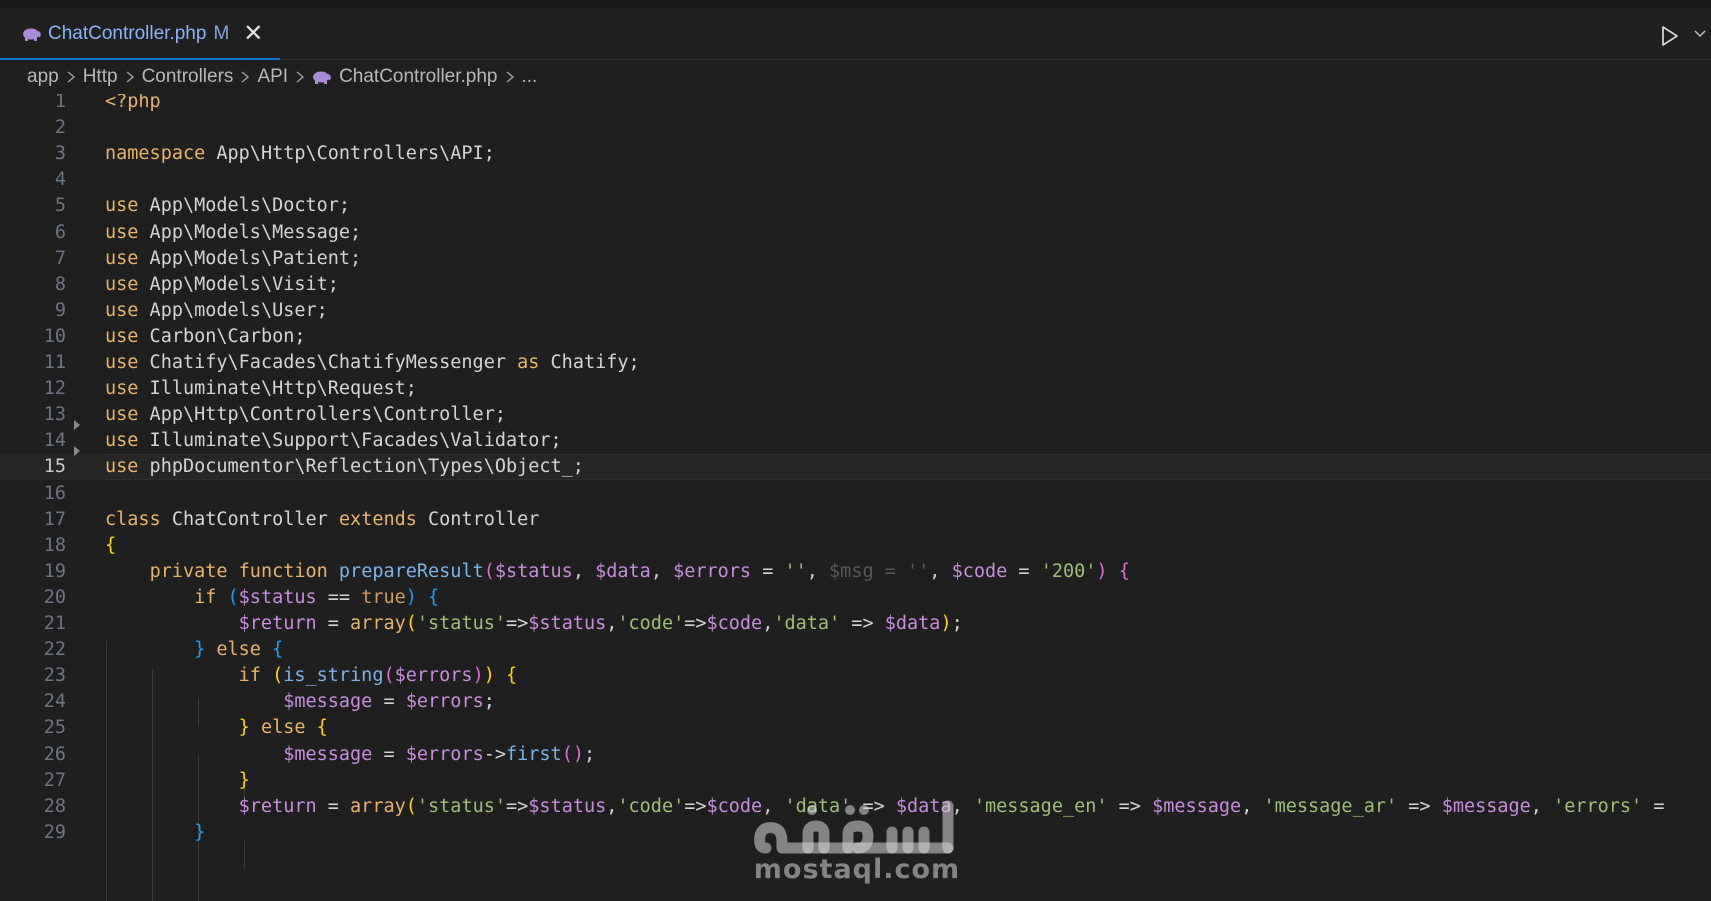 Image resolution: width=1711 pixels, height=901 pixels. I want to click on breadcrumb-http: Http, so click(100, 77).